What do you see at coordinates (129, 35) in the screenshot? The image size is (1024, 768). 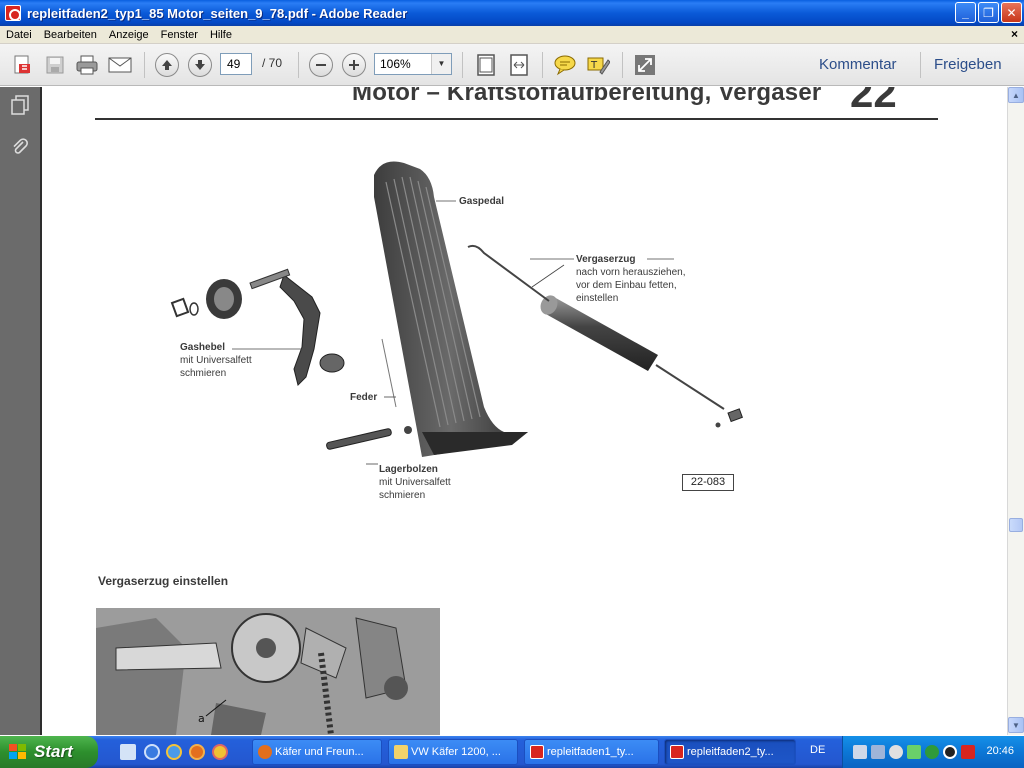 I see `menu-anzeige: Anzeige` at bounding box center [129, 35].